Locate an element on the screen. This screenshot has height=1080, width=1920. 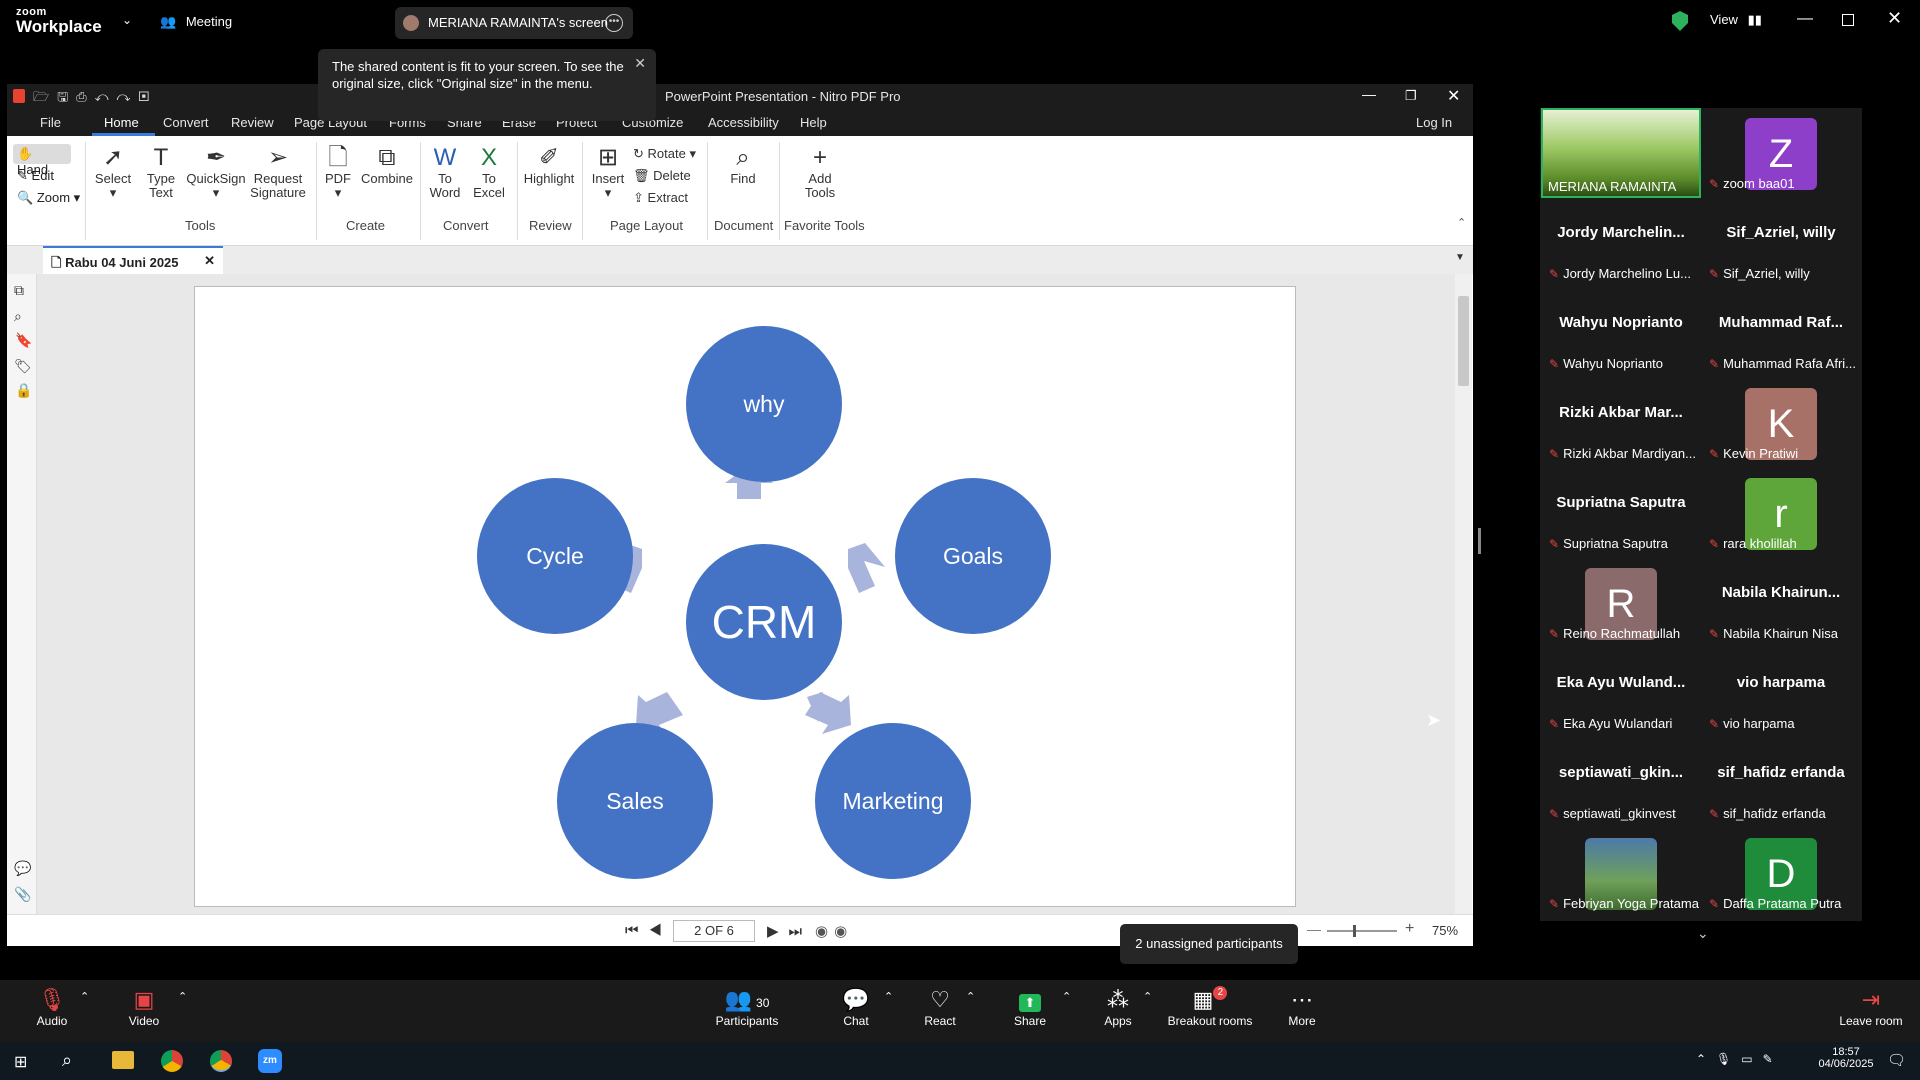
close-icon: ✕ is located at coordinates (1894, 18).